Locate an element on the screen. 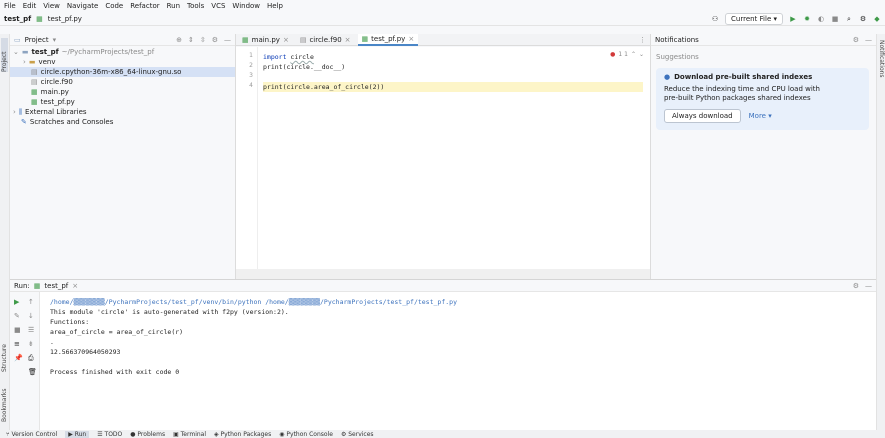 The width and height of the screenshot is (885, 438). more-link: More ▾ is located at coordinates (760, 116).